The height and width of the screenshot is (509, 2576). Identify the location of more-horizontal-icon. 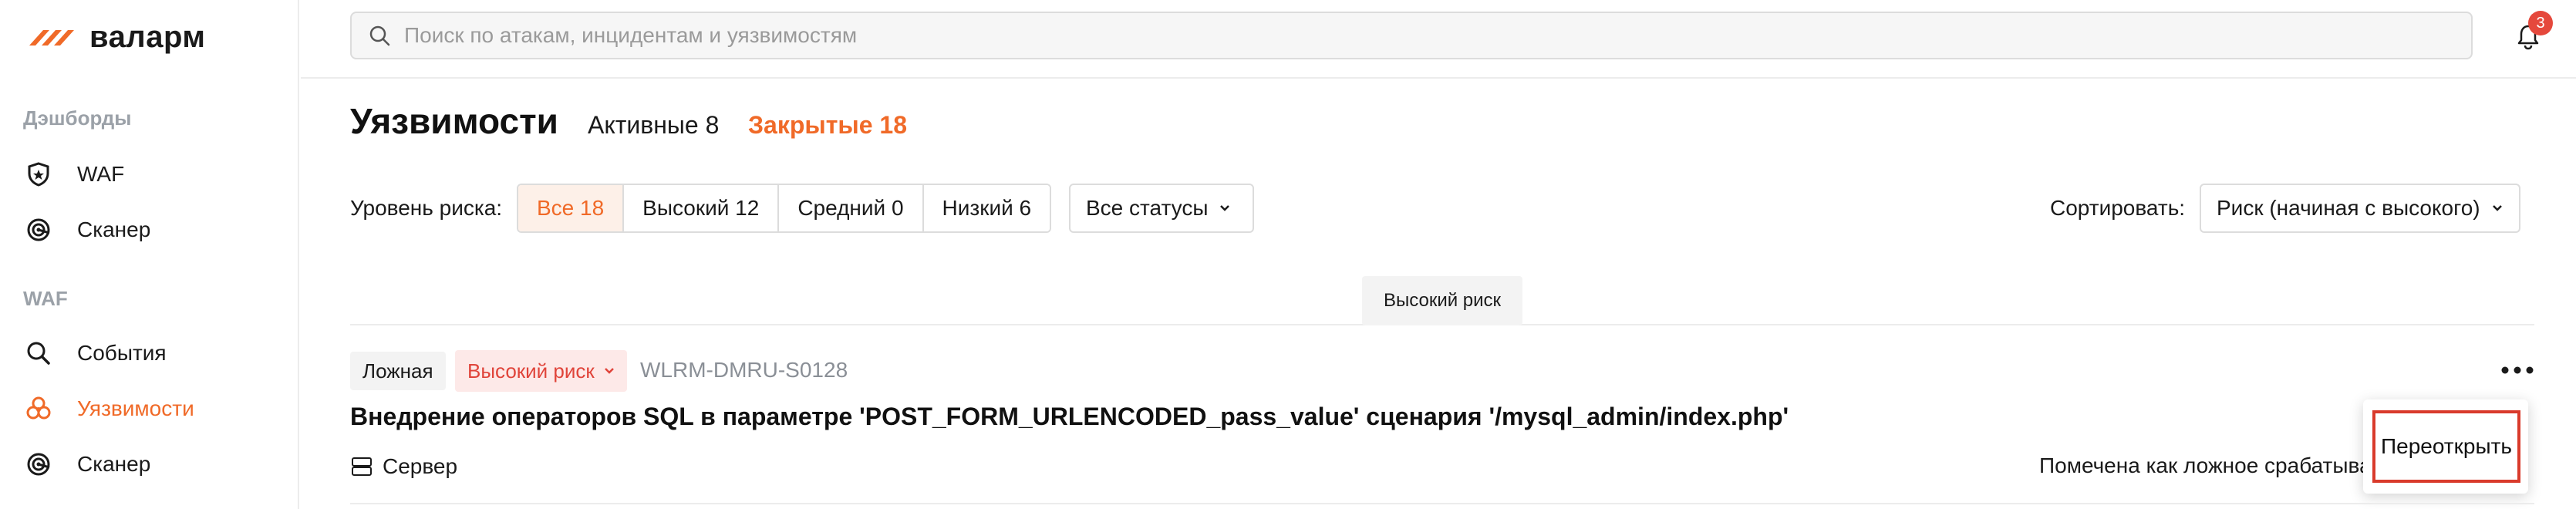
(2517, 370).